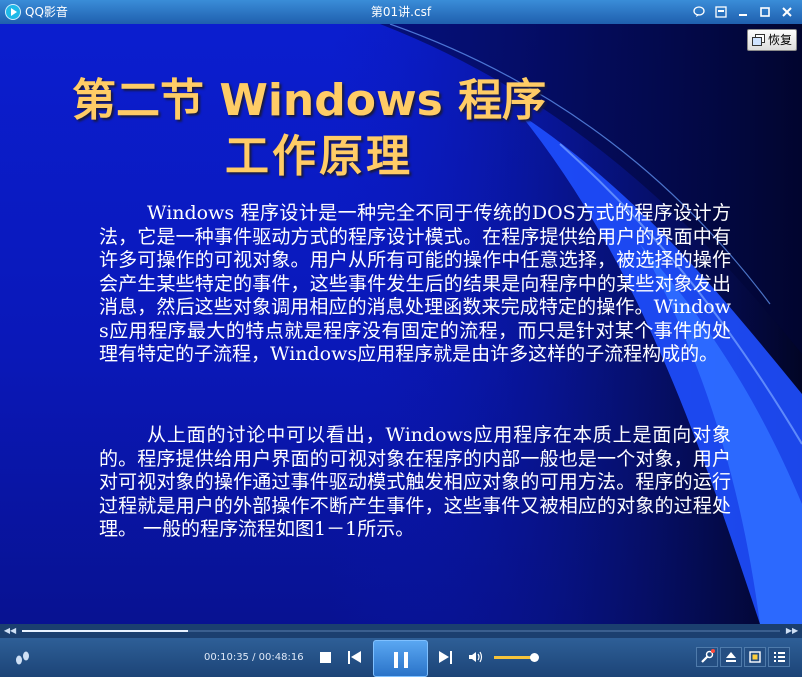 Image resolution: width=802 pixels, height=677 pixels. What do you see at coordinates (780, 40) in the screenshot?
I see `restore-label: 恢复` at bounding box center [780, 40].